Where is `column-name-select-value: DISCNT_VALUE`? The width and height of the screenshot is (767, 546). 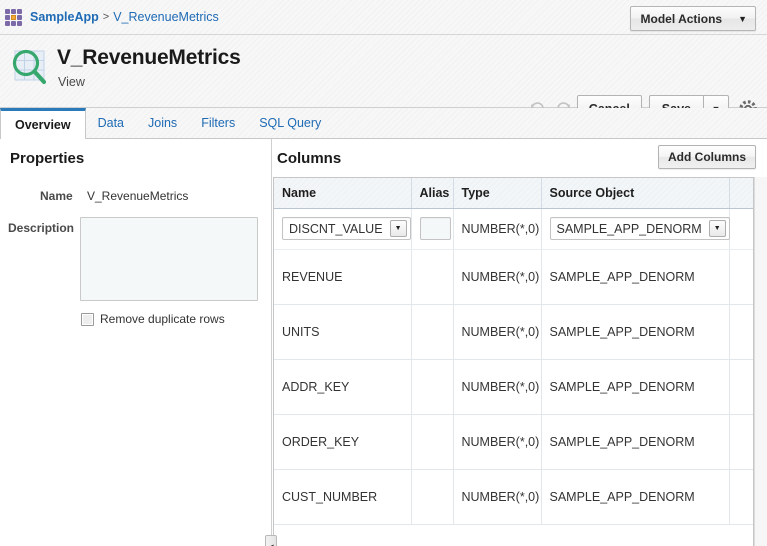 column-name-select-value: DISCNT_VALUE is located at coordinates (336, 228).